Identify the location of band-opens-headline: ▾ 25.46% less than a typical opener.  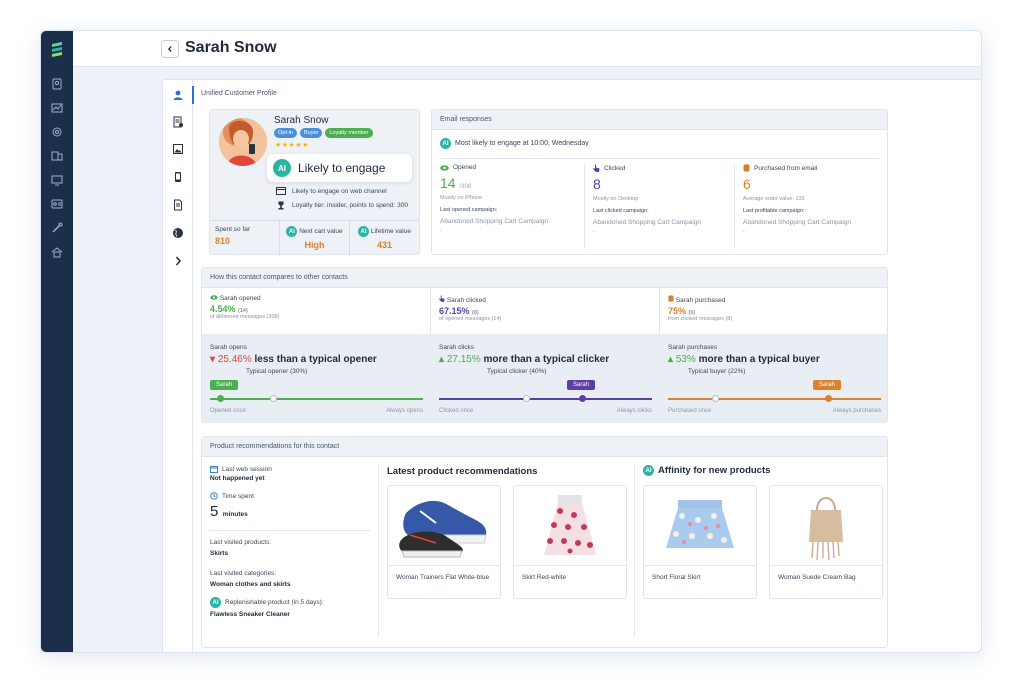
(316, 359).